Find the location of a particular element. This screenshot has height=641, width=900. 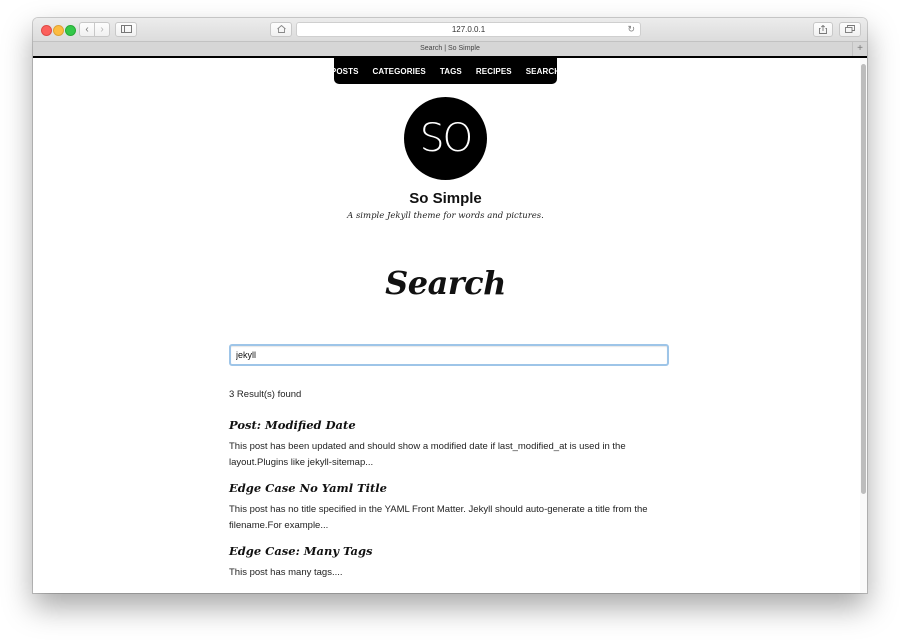

sidebar-icon is located at coordinates (126, 29).